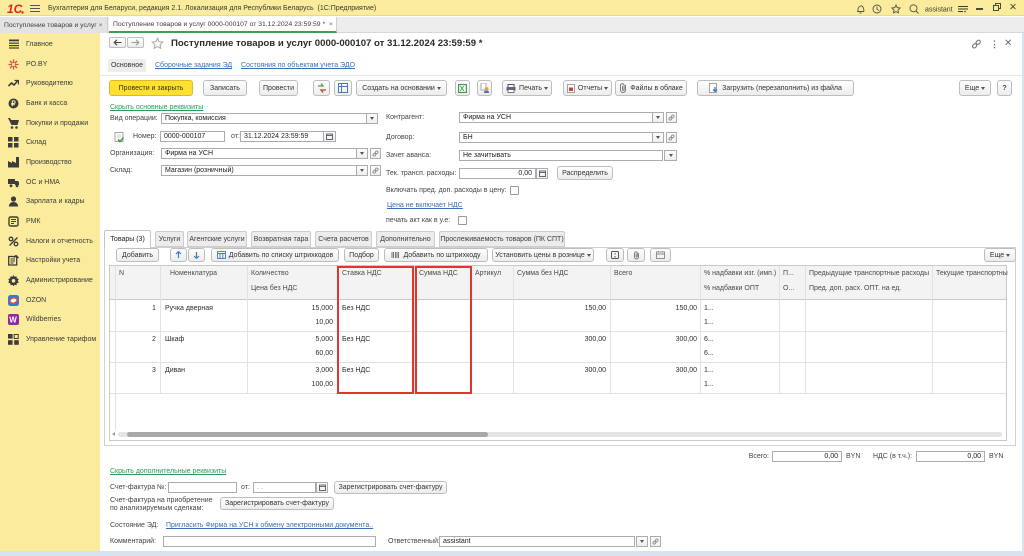  What do you see at coordinates (13, 319) in the screenshot?
I see `svg-text: W` at bounding box center [13, 319].